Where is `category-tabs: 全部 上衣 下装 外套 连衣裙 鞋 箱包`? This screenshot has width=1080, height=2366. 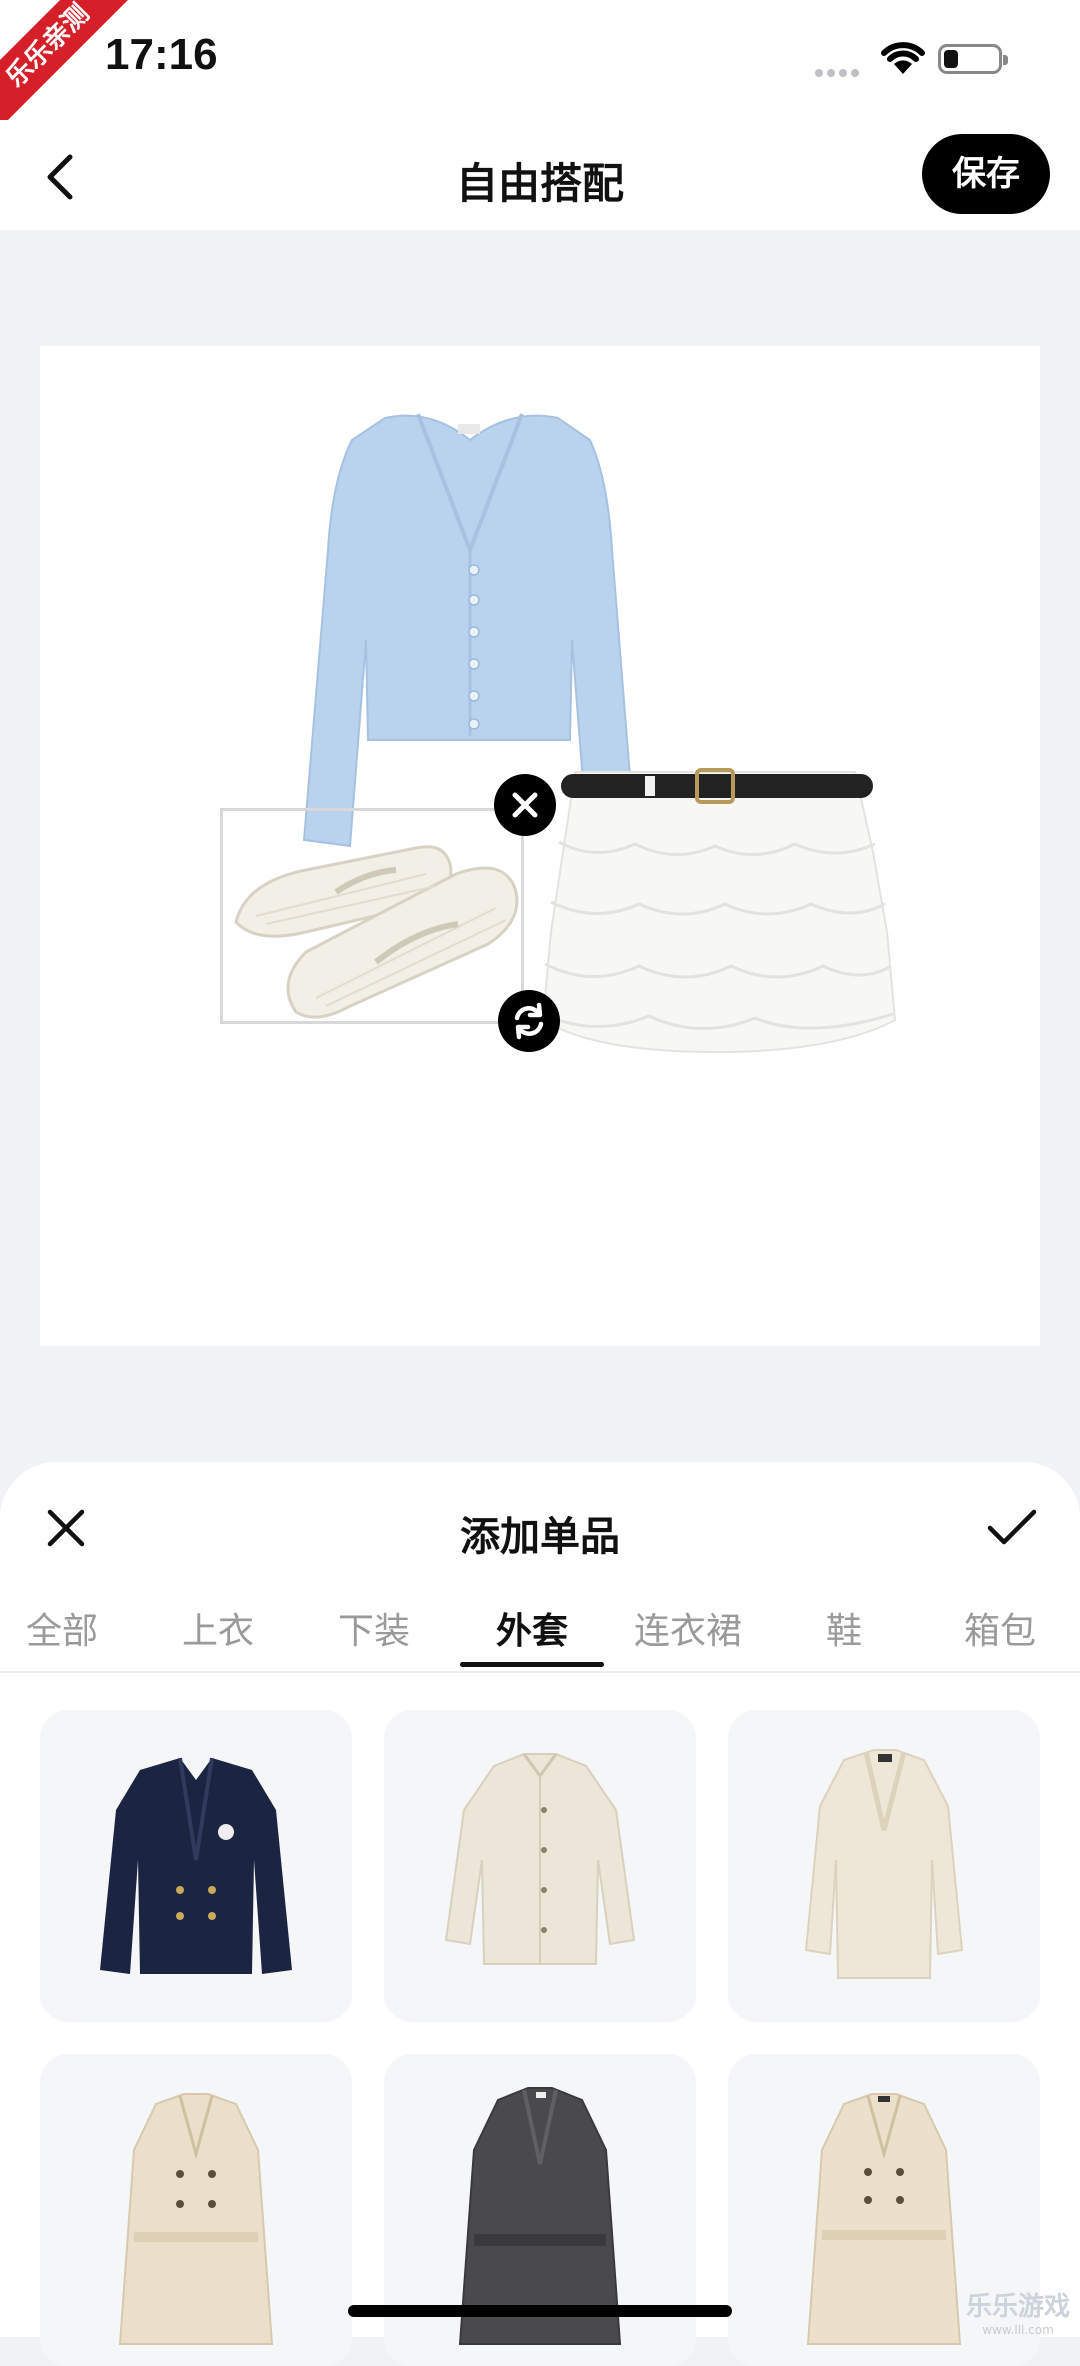
category-tabs: 全部 上衣 下装 外套 连衣裙 鞋 箱包 is located at coordinates (540, 1642).